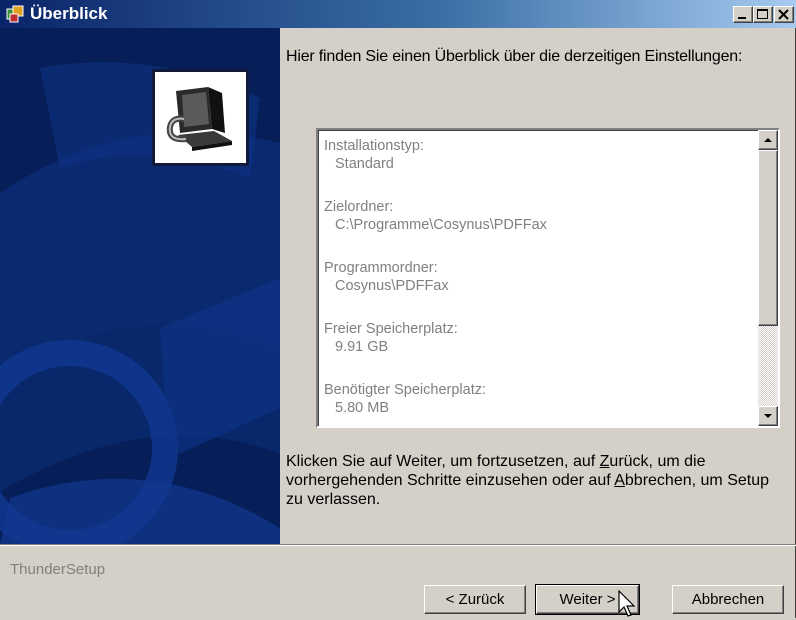  I want to click on summary-label: Installationstyp:, so click(374, 146).